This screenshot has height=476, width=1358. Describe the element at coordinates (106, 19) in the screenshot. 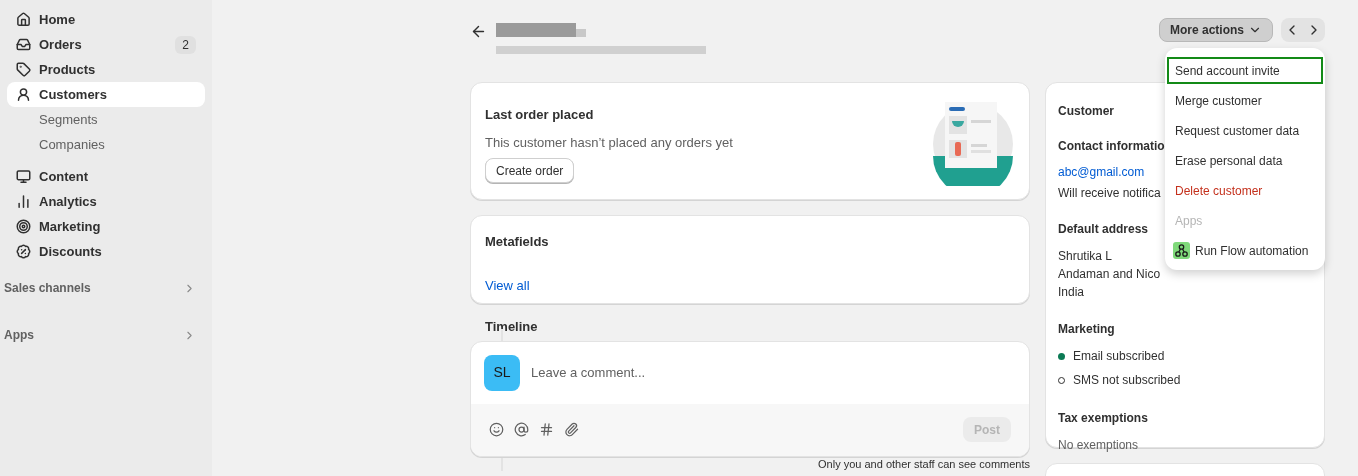

I see `sidebar-item: Home` at that location.